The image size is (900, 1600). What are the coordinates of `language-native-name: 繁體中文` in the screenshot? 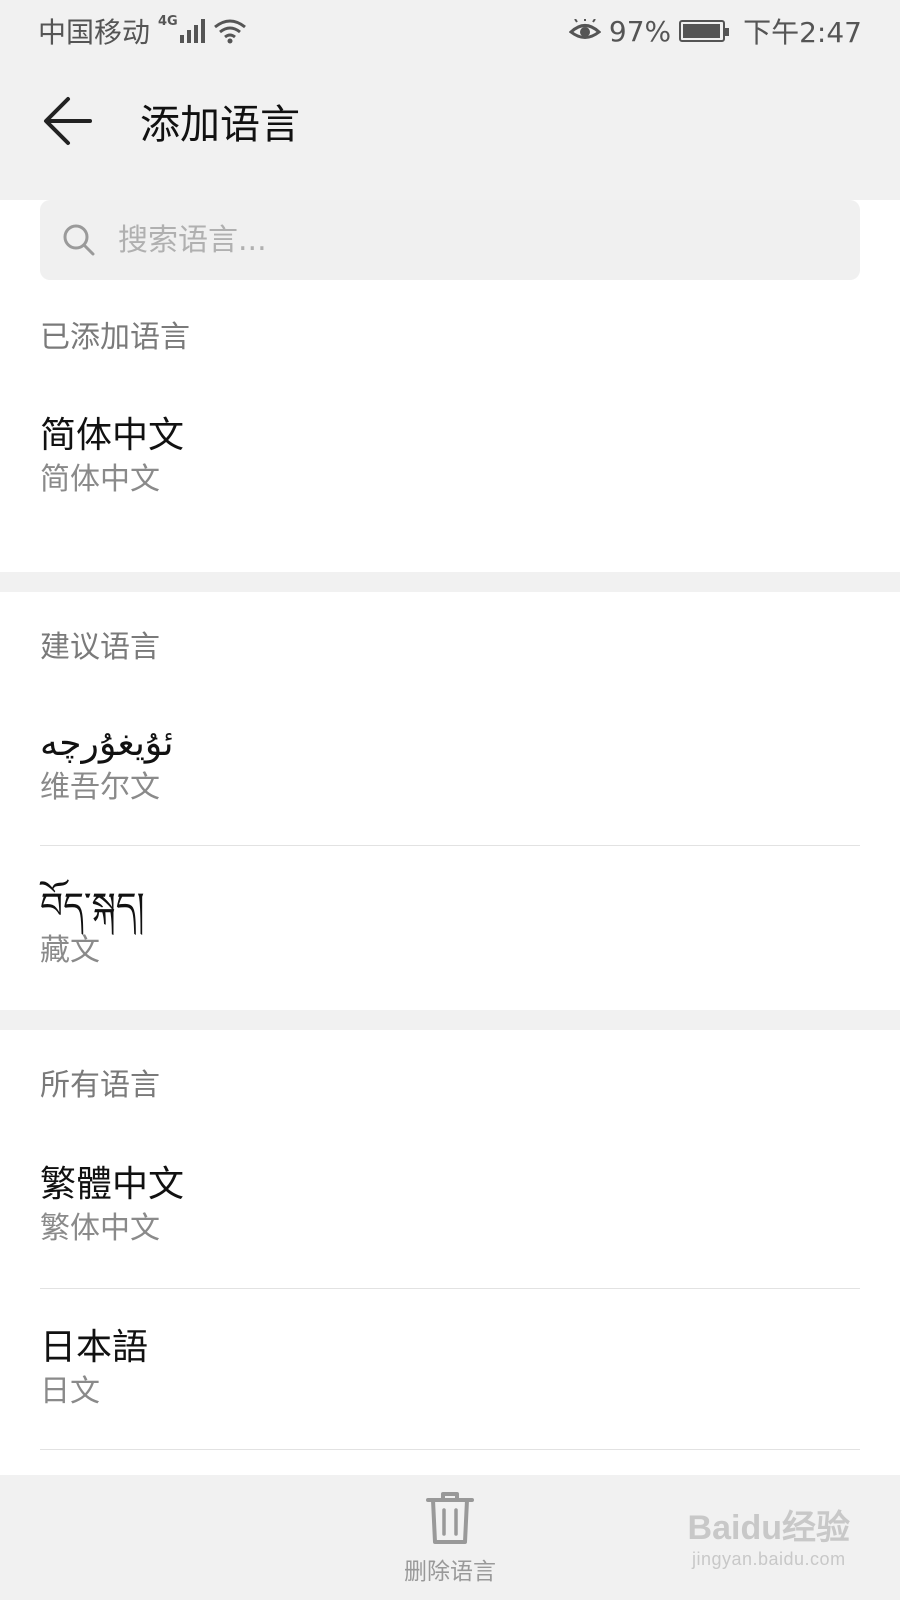 It's located at (112, 1184).